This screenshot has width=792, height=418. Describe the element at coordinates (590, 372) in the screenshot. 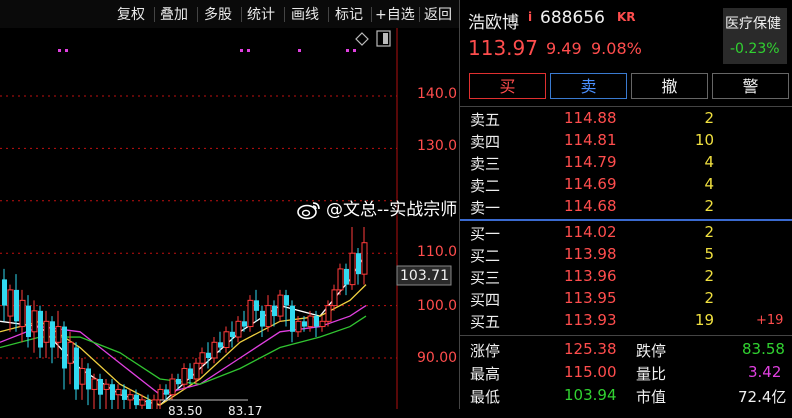

I see `high-value: 115.00` at that location.